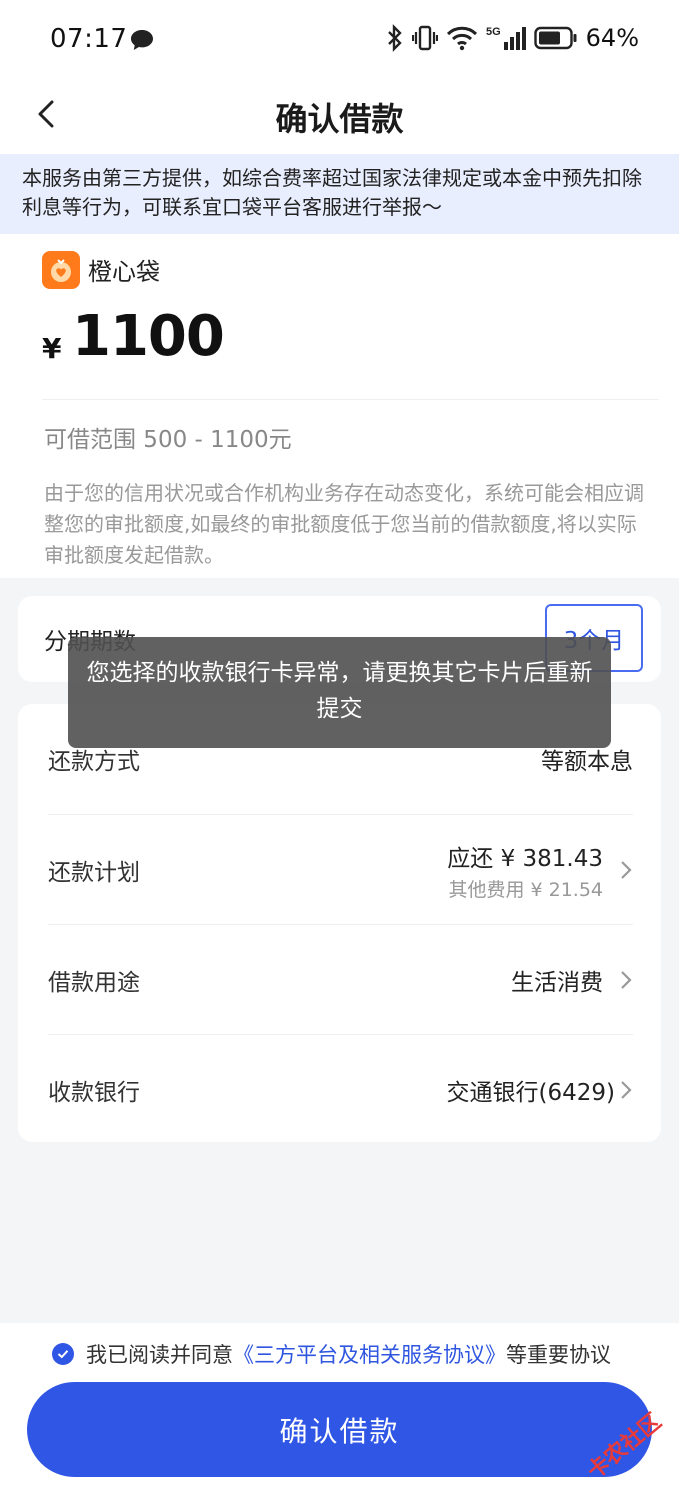 This screenshot has height=1500, width=679. I want to click on receiving-bank-row: 收款银行 交通银行(6429), so click(340, 1089).